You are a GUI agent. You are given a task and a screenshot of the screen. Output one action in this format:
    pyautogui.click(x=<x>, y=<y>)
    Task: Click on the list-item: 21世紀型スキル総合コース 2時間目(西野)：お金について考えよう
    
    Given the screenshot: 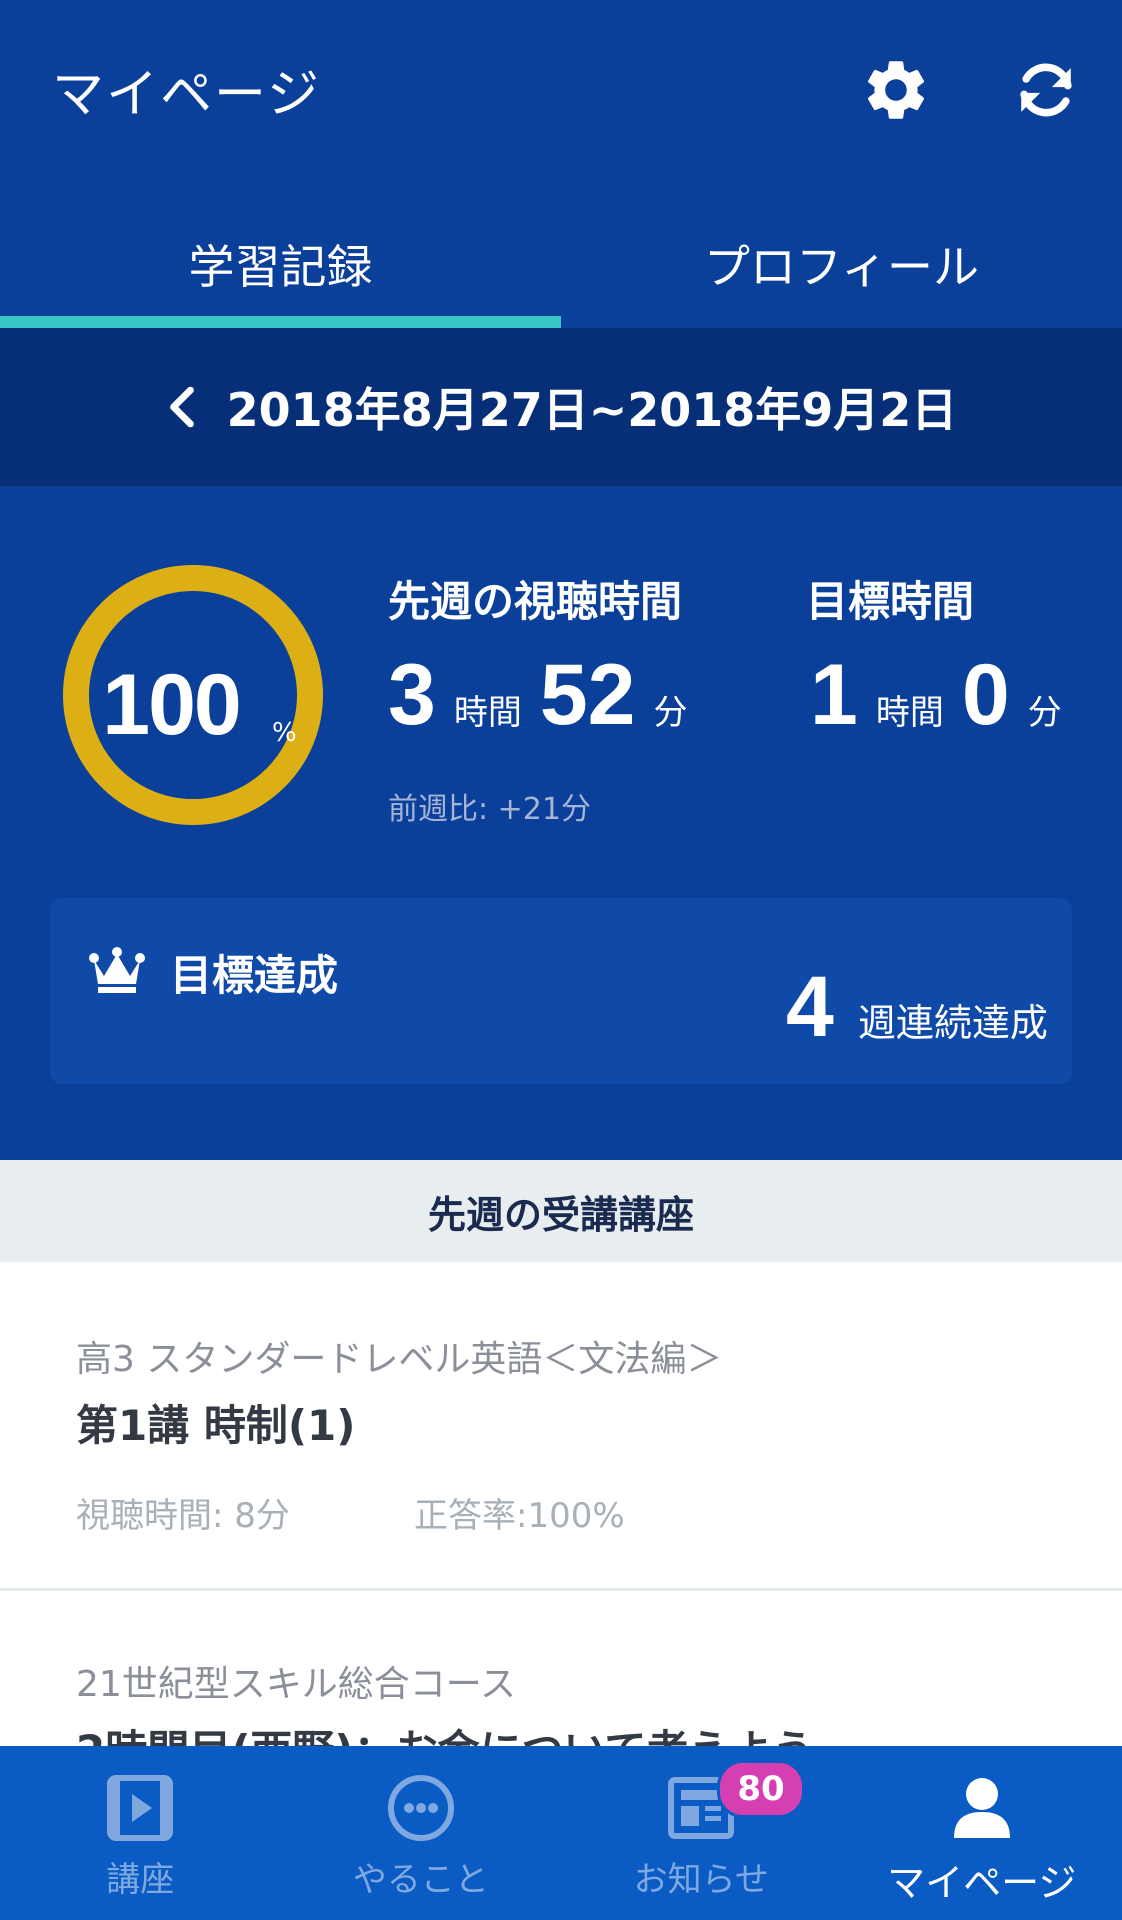 What is the action you would take?
    pyautogui.click(x=561, y=1668)
    